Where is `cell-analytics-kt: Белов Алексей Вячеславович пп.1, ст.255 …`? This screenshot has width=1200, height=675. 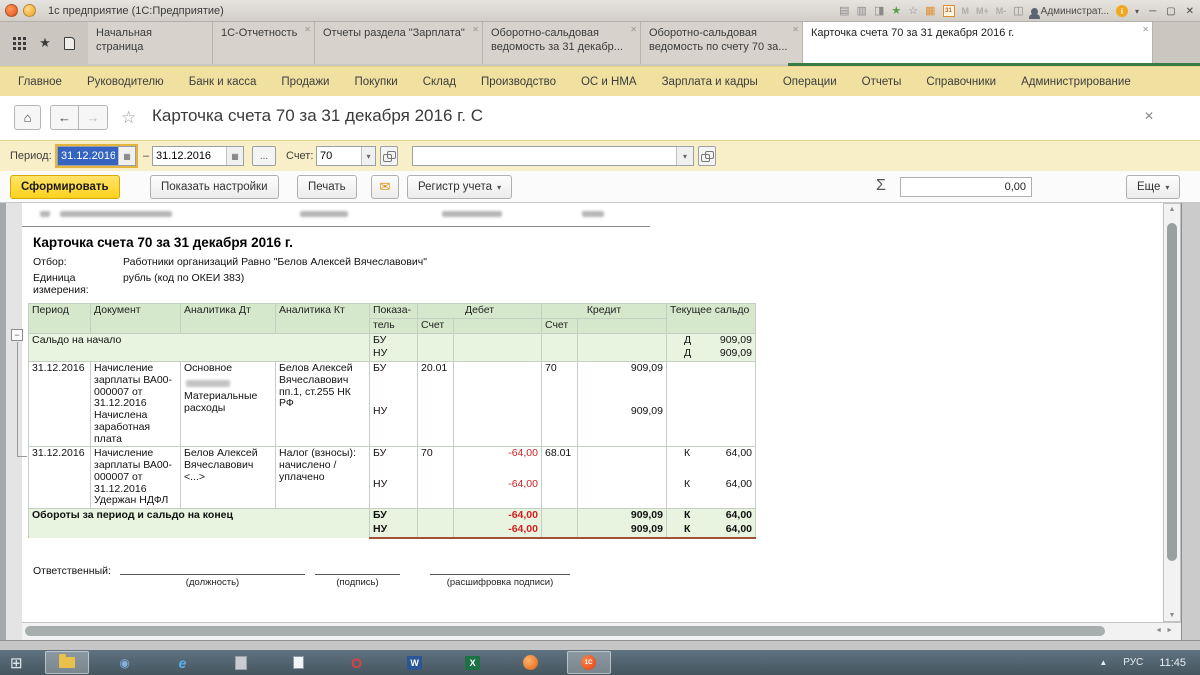
cell-analytics-kt: Белов Алексей Вячеславович пп.1, ст.255 … is located at coordinates (322, 404).